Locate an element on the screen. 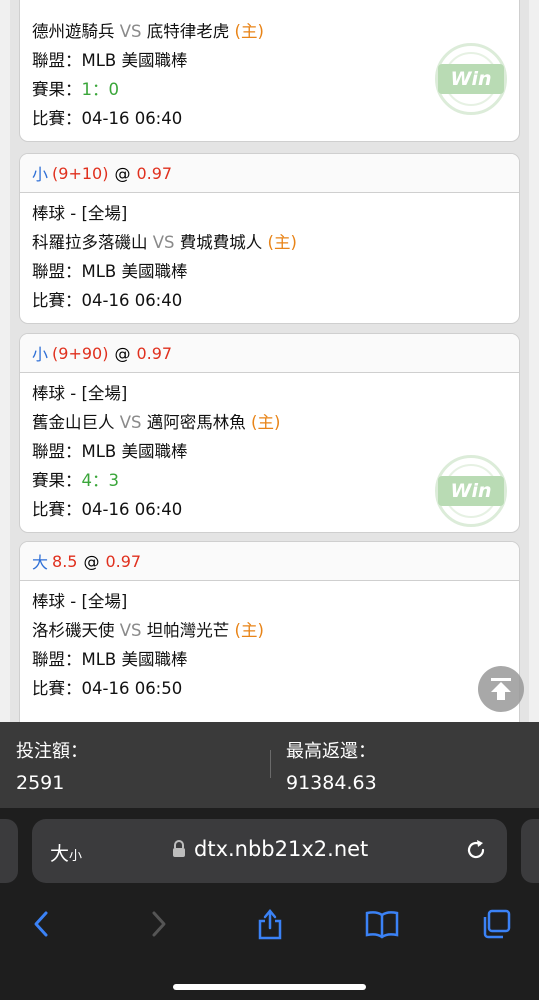  bet-selection-header: 小 (9+10) @ 0.97 is located at coordinates (269, 173).